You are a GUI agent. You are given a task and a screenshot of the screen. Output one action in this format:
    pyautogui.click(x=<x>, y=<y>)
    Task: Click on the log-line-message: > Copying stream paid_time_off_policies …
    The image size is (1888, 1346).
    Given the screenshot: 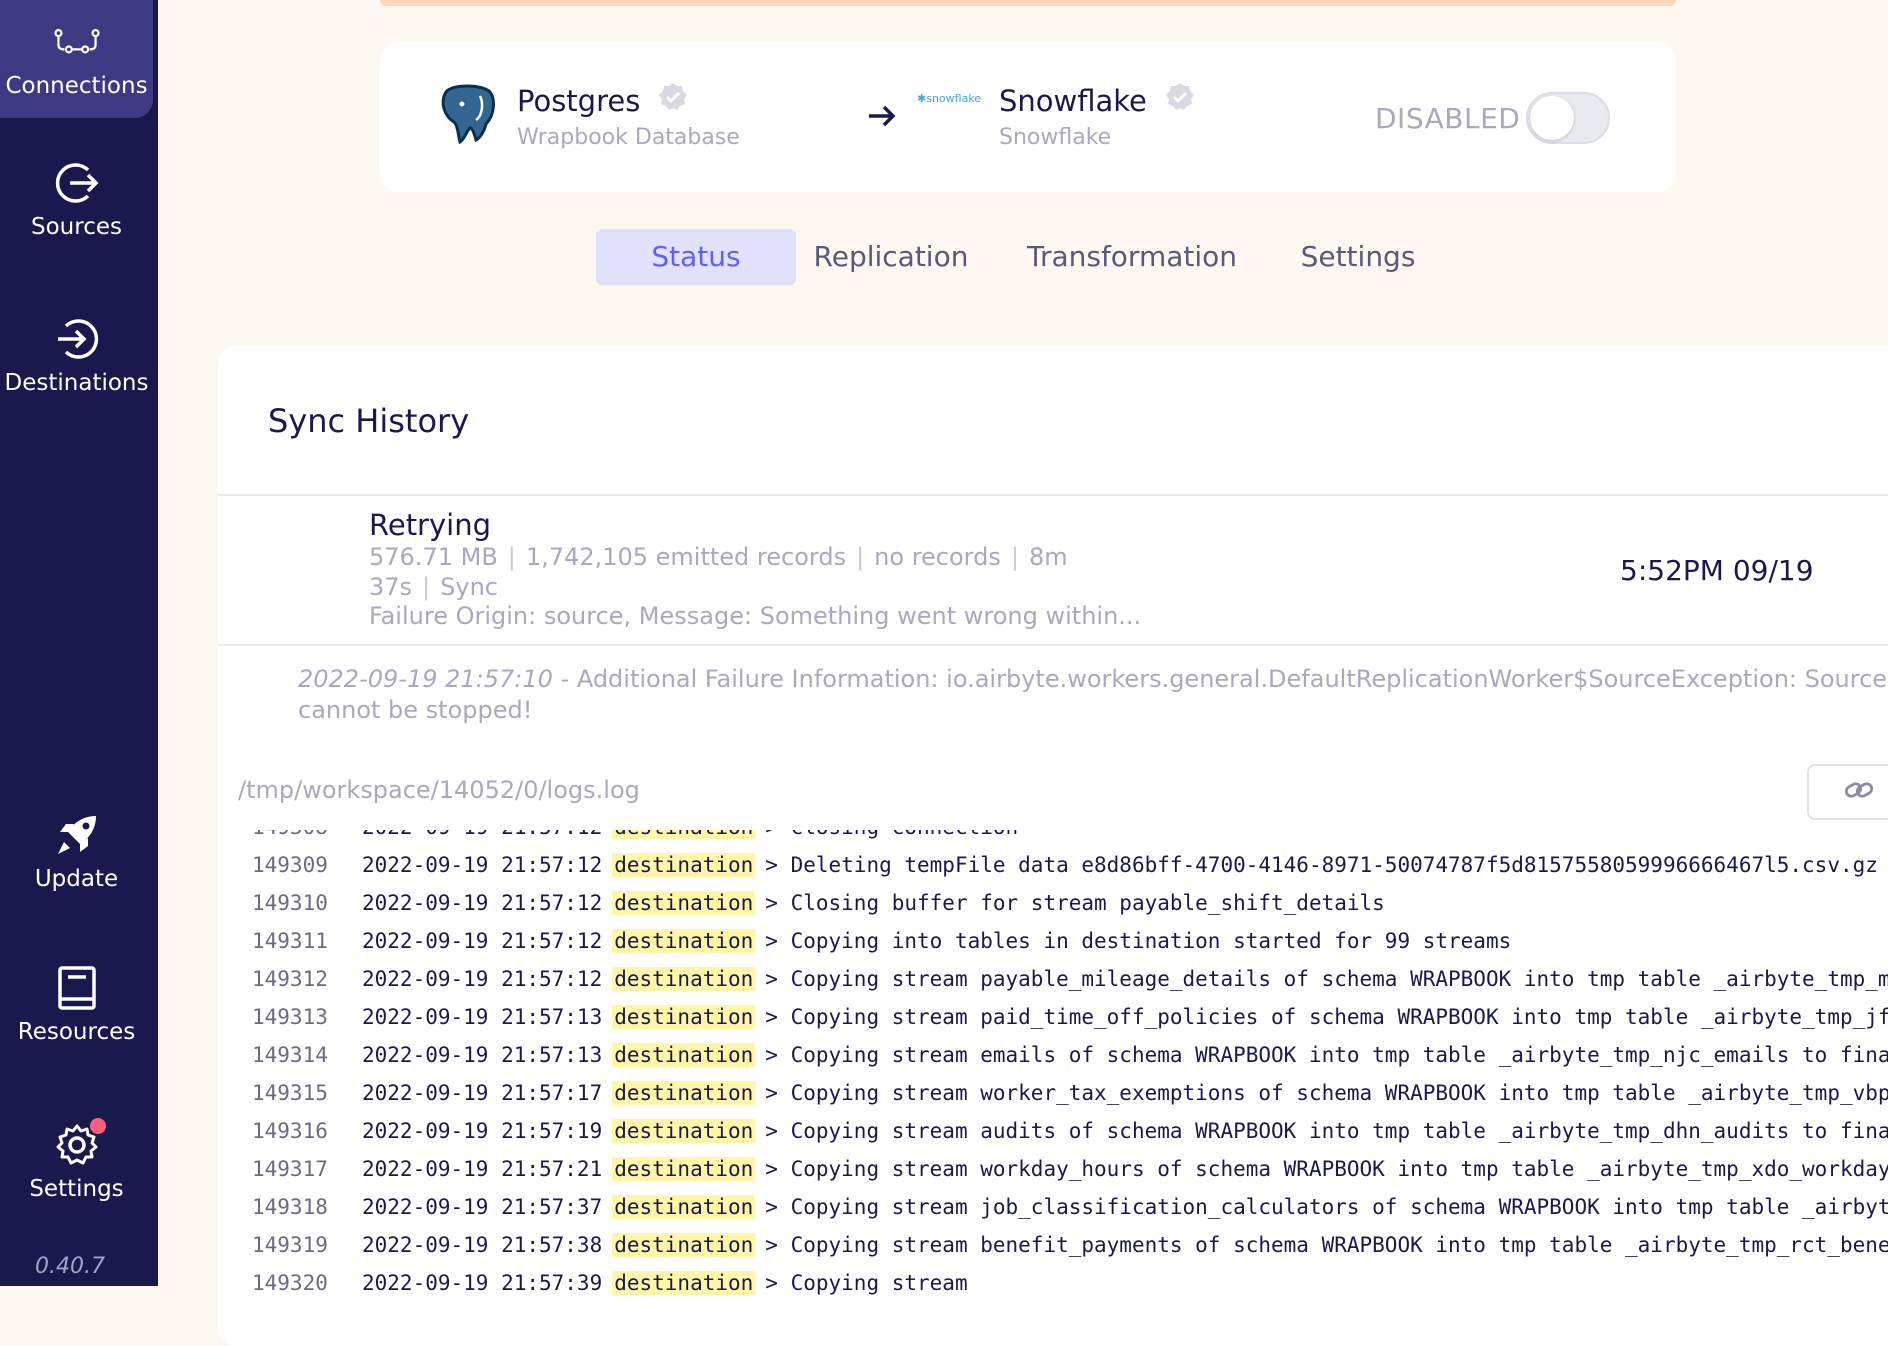 What is the action you would take?
    pyautogui.click(x=1326, y=1017)
    